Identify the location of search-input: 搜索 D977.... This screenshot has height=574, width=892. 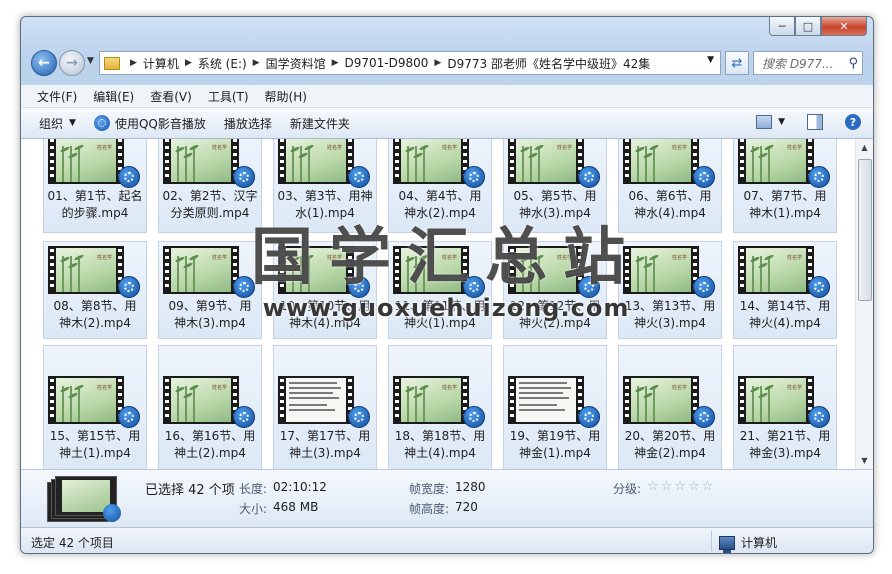
(805, 63).